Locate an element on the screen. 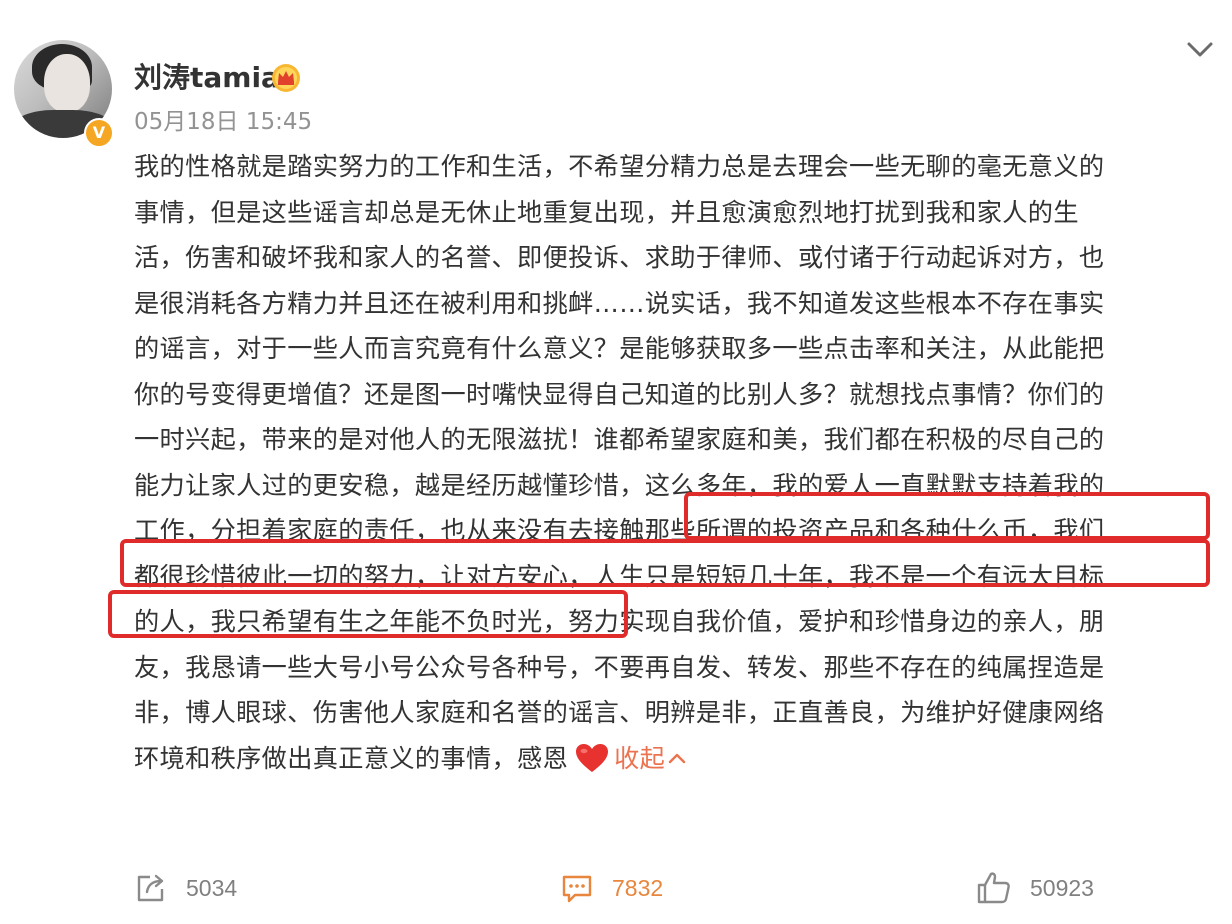 This screenshot has height=924, width=1232. text-line: 环境和秩序做出真正意义的事情，感恩 收起 is located at coordinates (669, 759).